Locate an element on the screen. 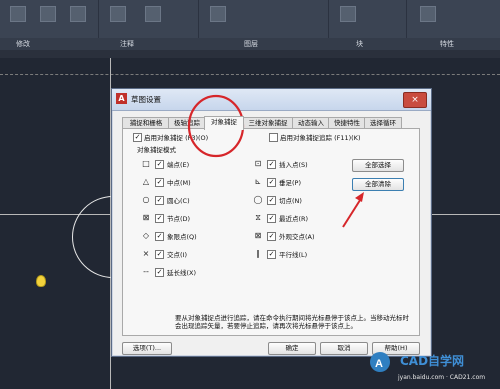 Image resolution: width=500 pixels, height=389 pixels. rotate-icon is located at coordinates (48, 14).